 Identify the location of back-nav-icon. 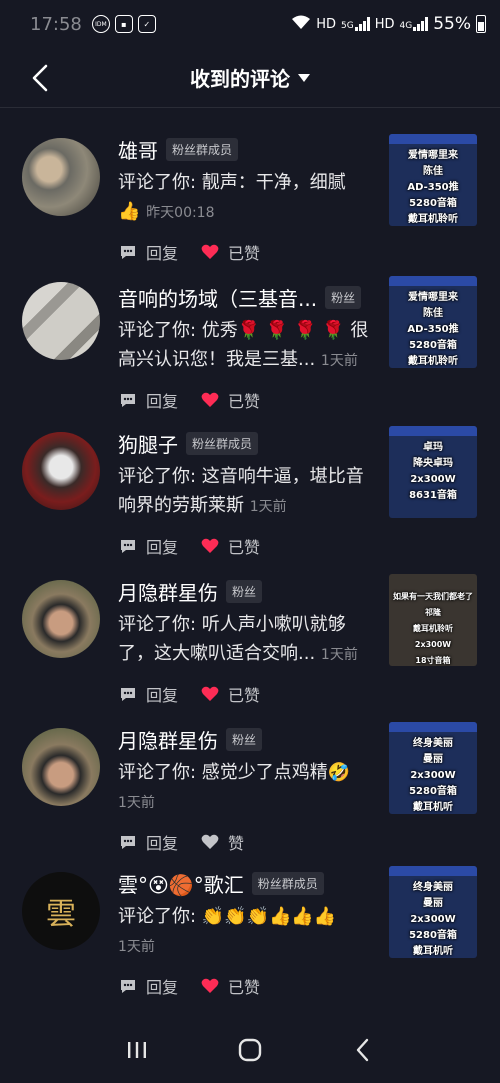
(363, 1050).